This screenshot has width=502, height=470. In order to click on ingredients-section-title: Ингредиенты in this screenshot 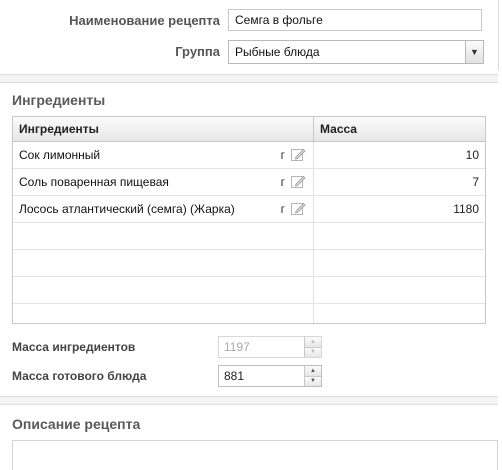, I will do `click(59, 100)`.